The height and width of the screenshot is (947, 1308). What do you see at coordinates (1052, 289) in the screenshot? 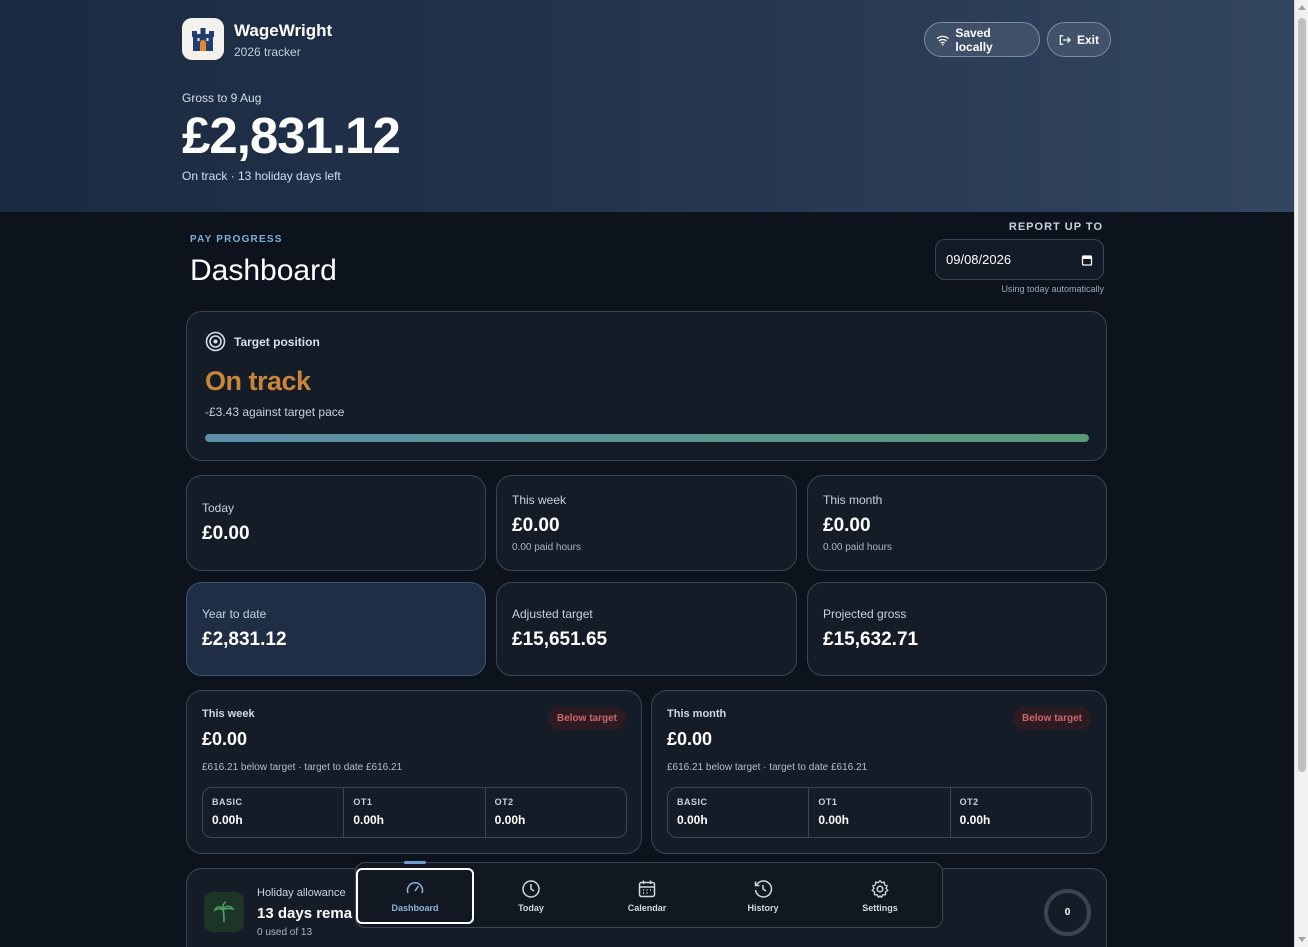
I see `report-date-hint: Using today automatically` at bounding box center [1052, 289].